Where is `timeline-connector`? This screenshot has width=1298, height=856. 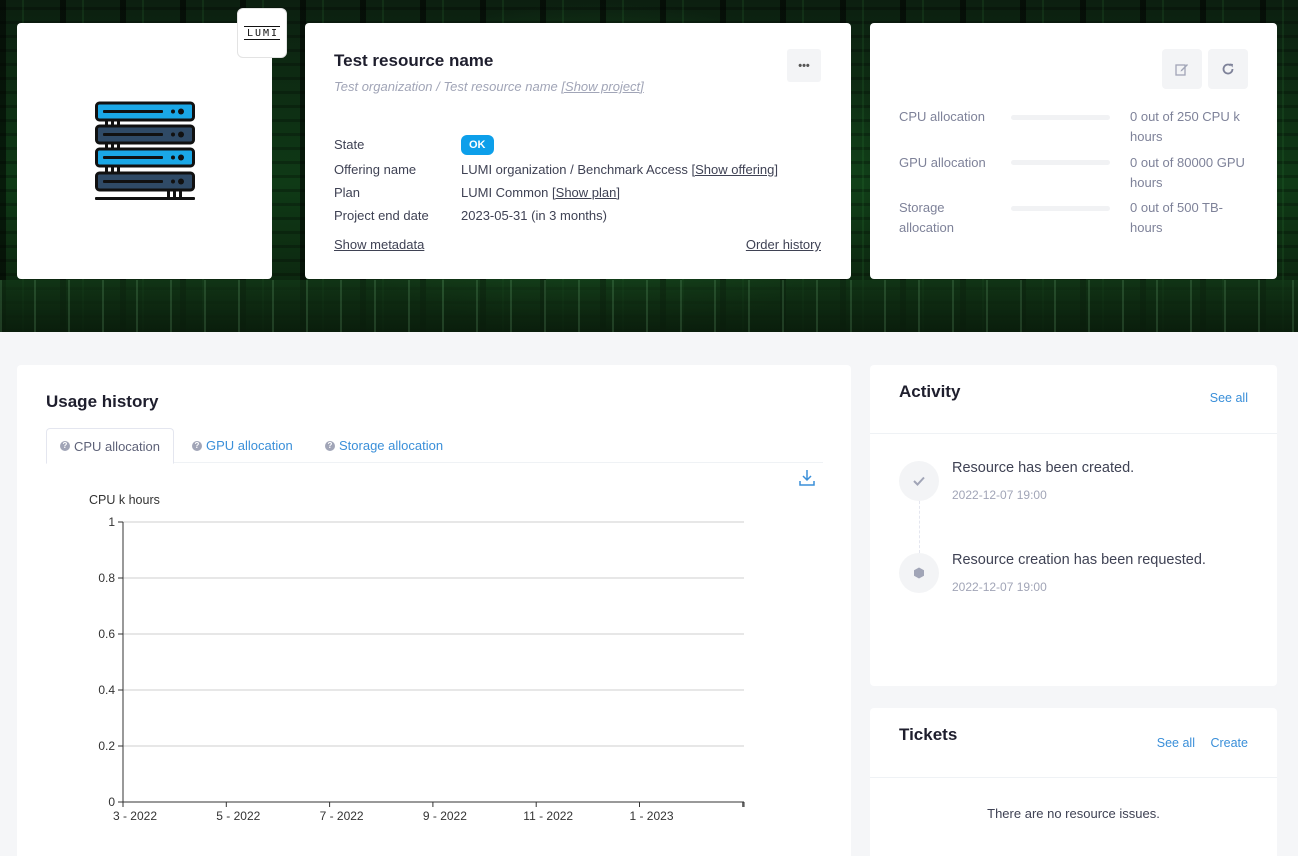
timeline-connector is located at coordinates (919, 527).